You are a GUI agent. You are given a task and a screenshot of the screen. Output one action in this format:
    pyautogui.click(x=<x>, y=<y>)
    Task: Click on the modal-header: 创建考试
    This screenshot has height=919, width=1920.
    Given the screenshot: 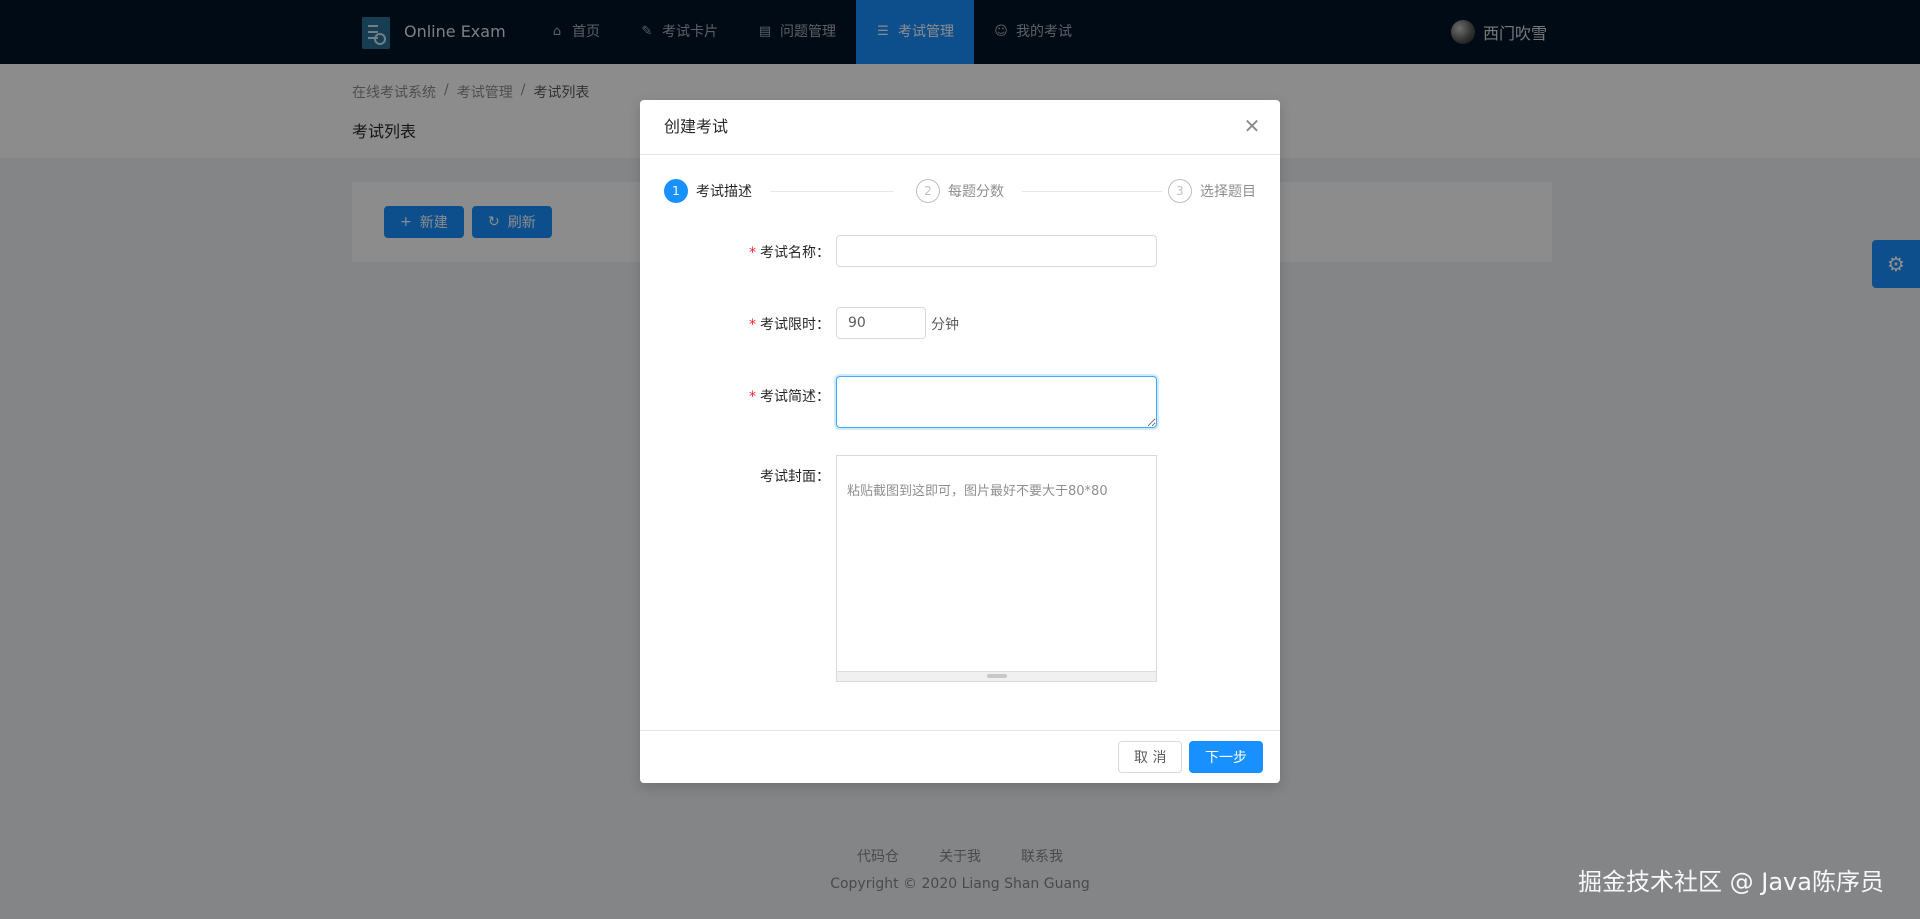 What is the action you would take?
    pyautogui.click(x=960, y=127)
    